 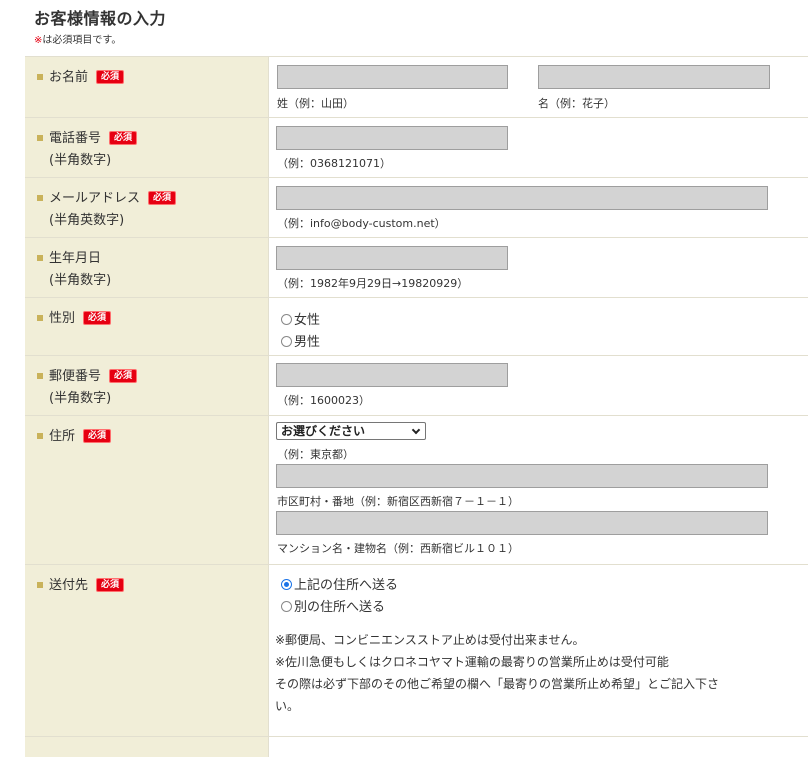 What do you see at coordinates (147, 747) in the screenshot?
I see `label-cell-next` at bounding box center [147, 747].